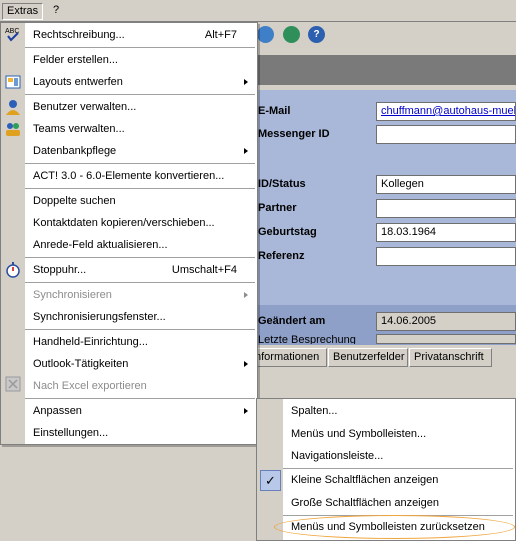 The height and width of the screenshot is (541, 516). Describe the element at coordinates (141, 270) in the screenshot. I see `menu-item-stopwatch: Stoppuhr... Umschalt+F4` at that location.